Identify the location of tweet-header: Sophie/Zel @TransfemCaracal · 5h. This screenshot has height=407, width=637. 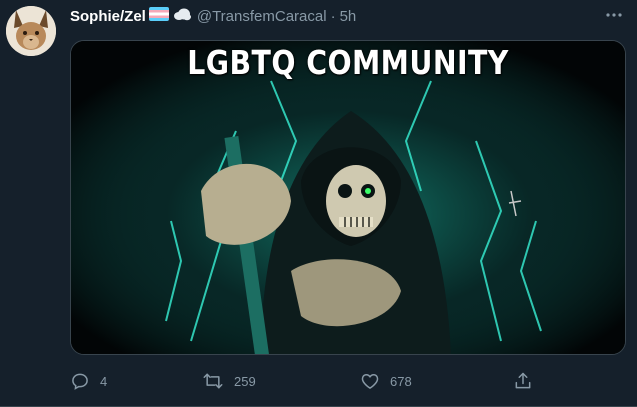
(213, 16).